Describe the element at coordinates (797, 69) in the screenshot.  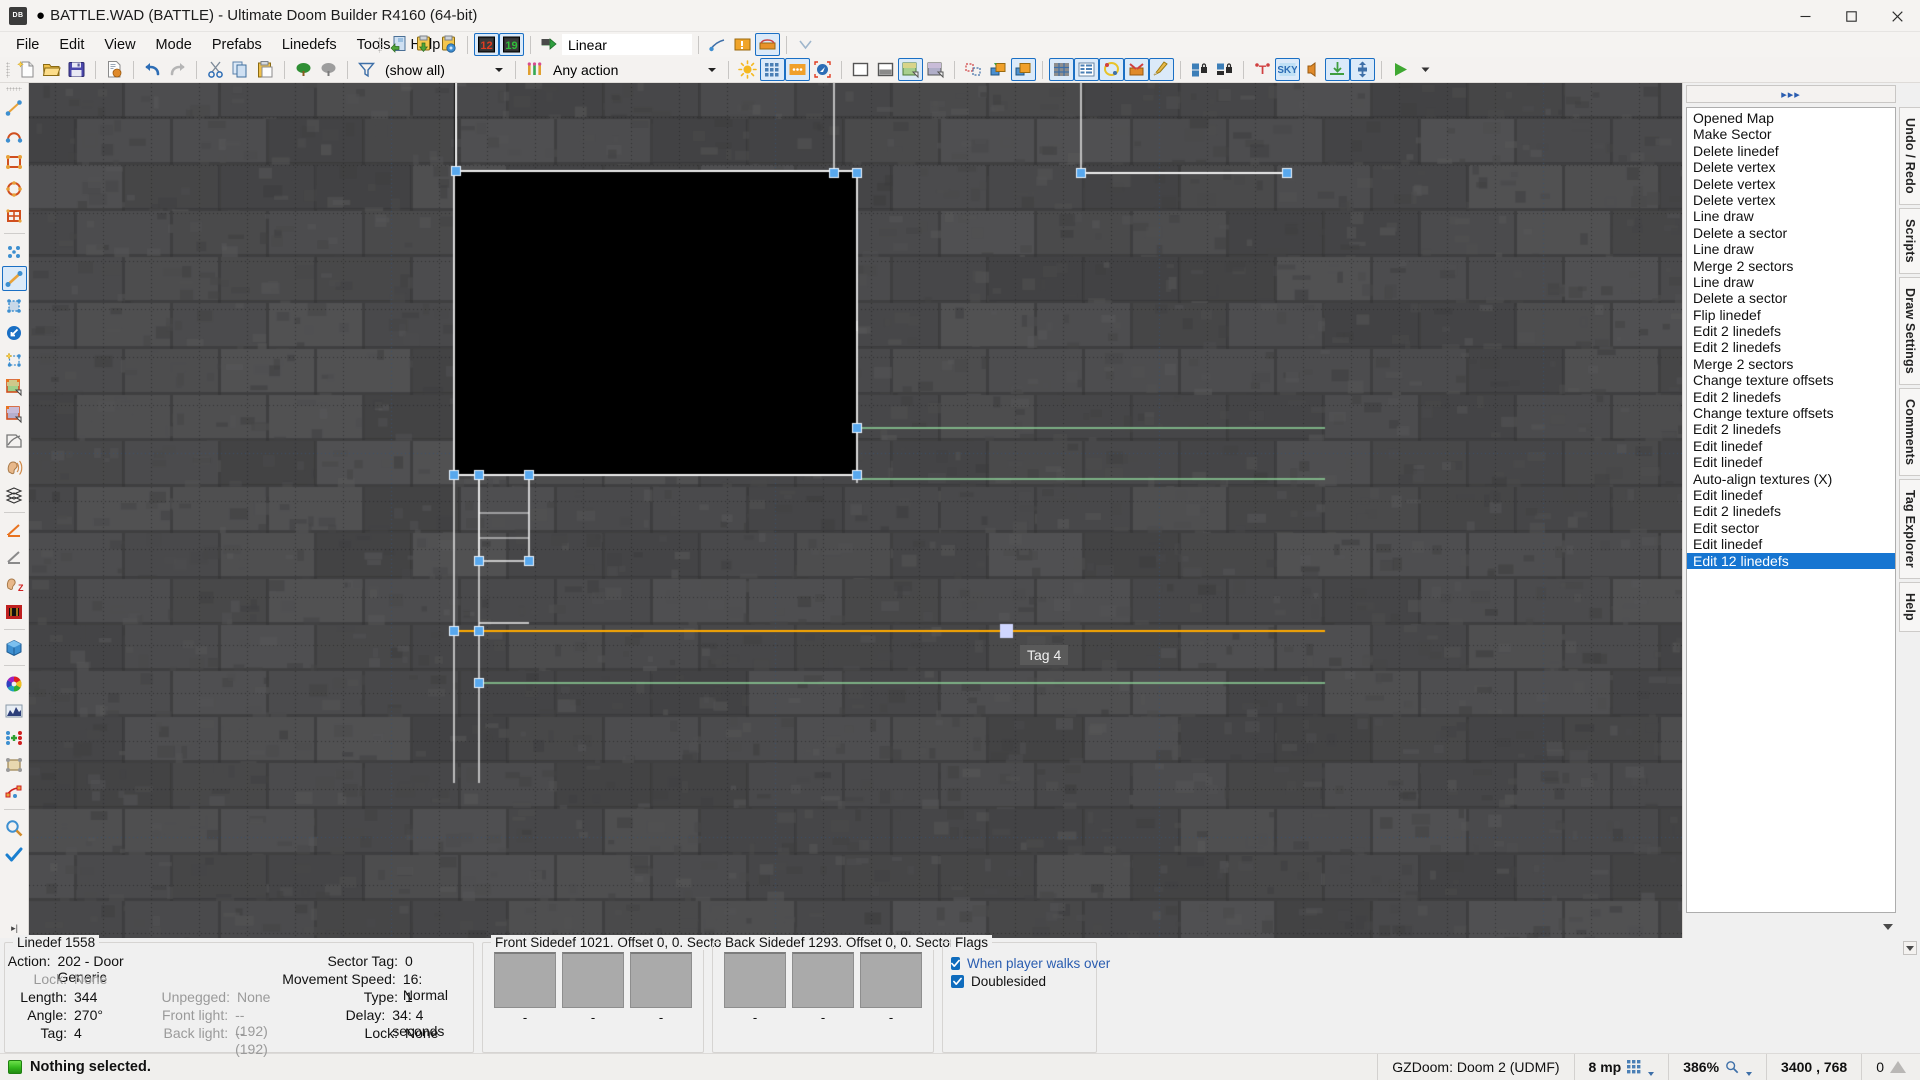
I see `view-brightness-button` at that location.